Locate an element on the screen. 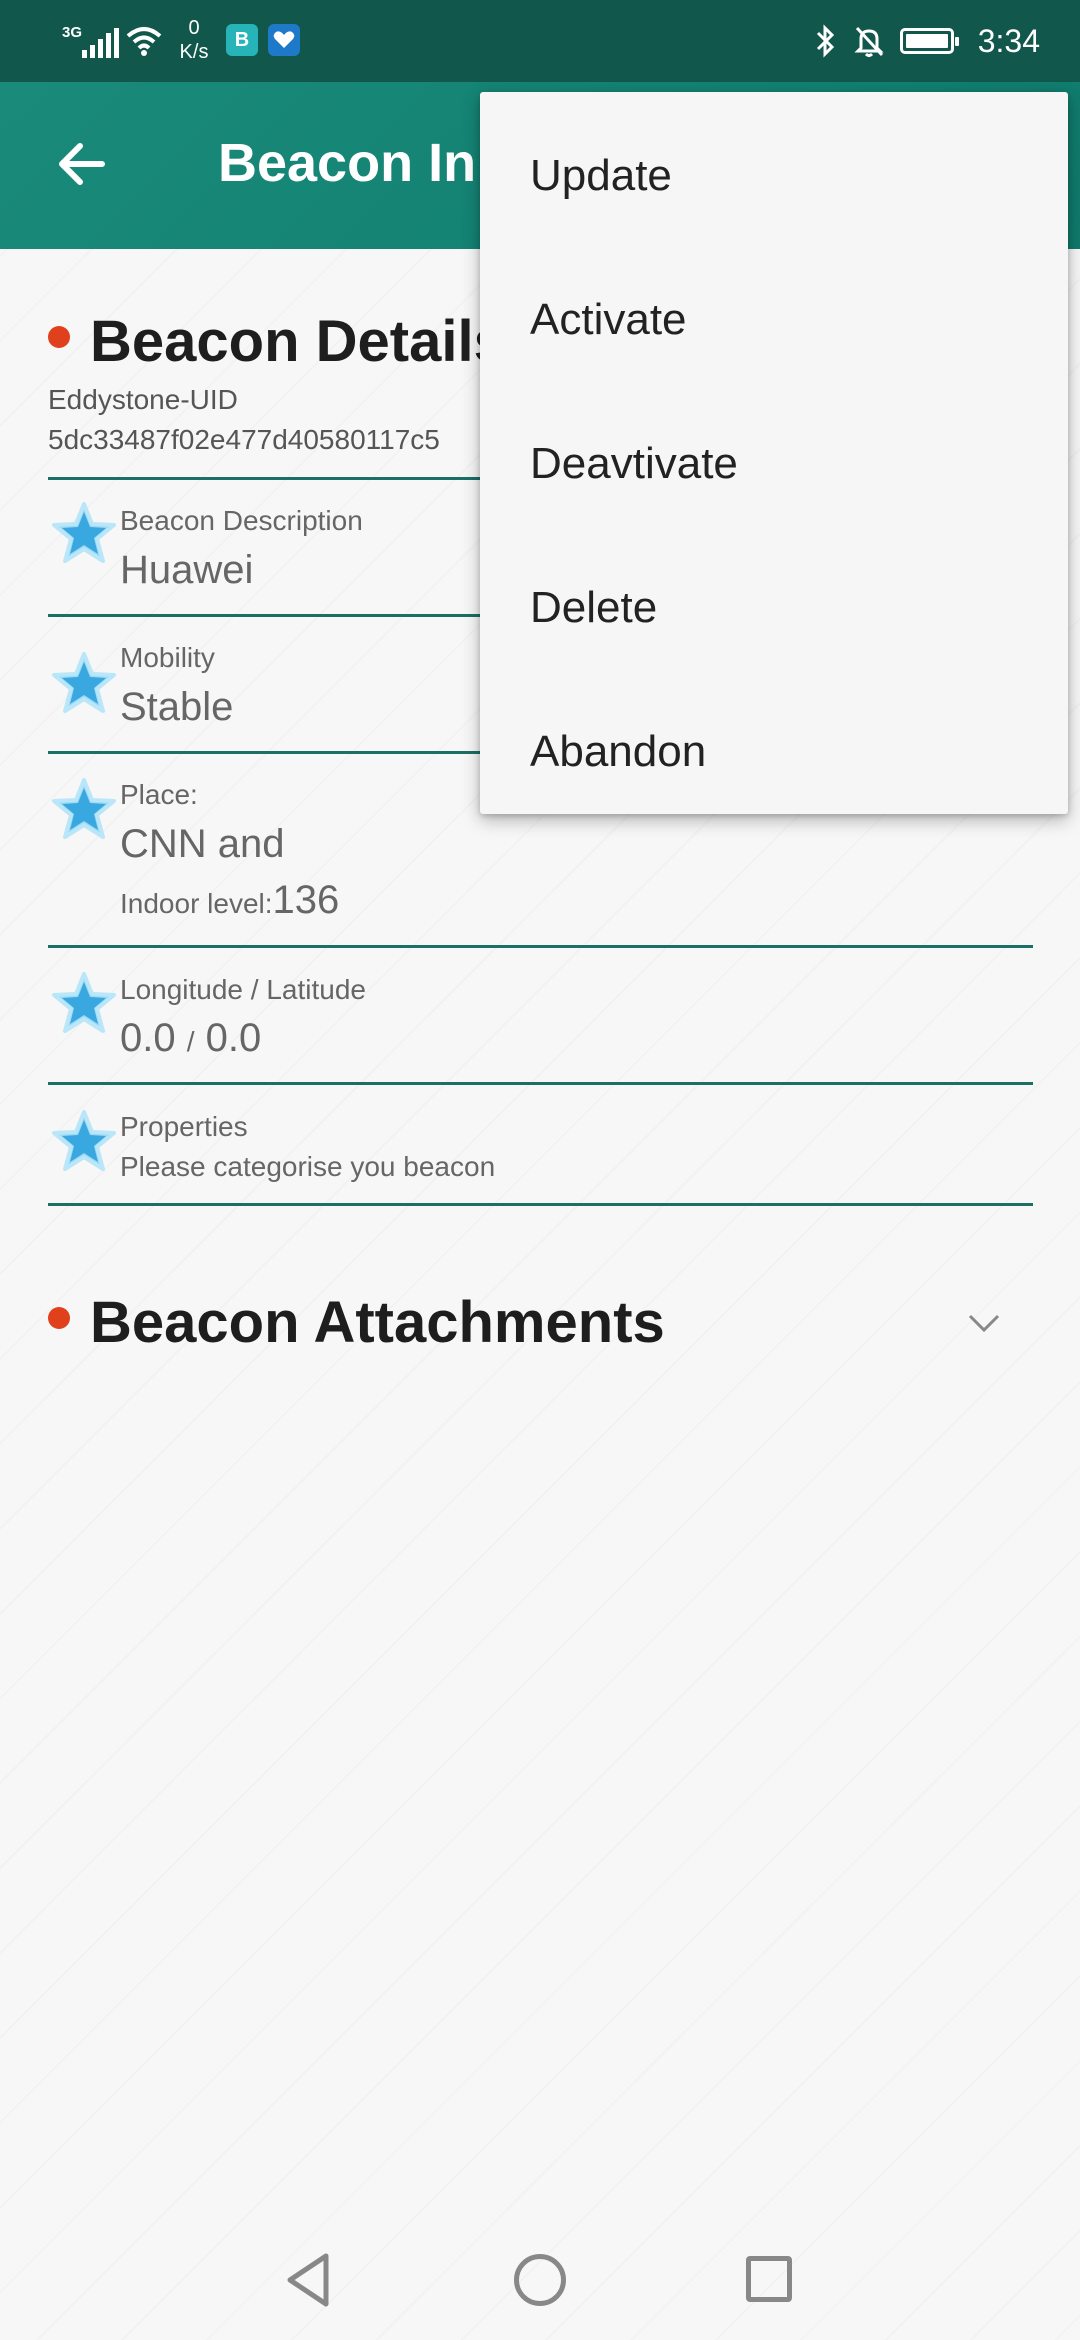 The image size is (1080, 2340). bell-off-icon is located at coordinates (869, 41).